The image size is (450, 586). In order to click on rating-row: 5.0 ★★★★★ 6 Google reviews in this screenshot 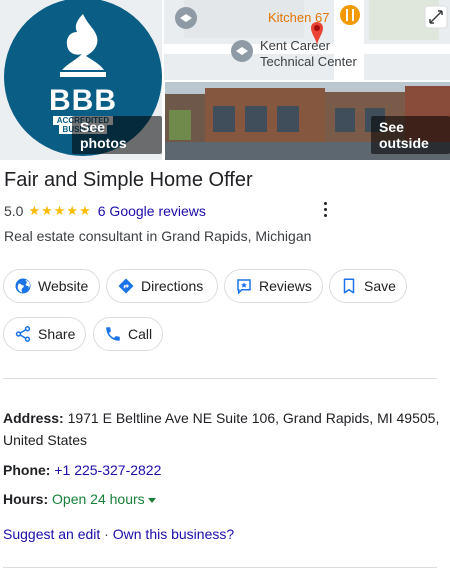, I will do `click(105, 211)`.